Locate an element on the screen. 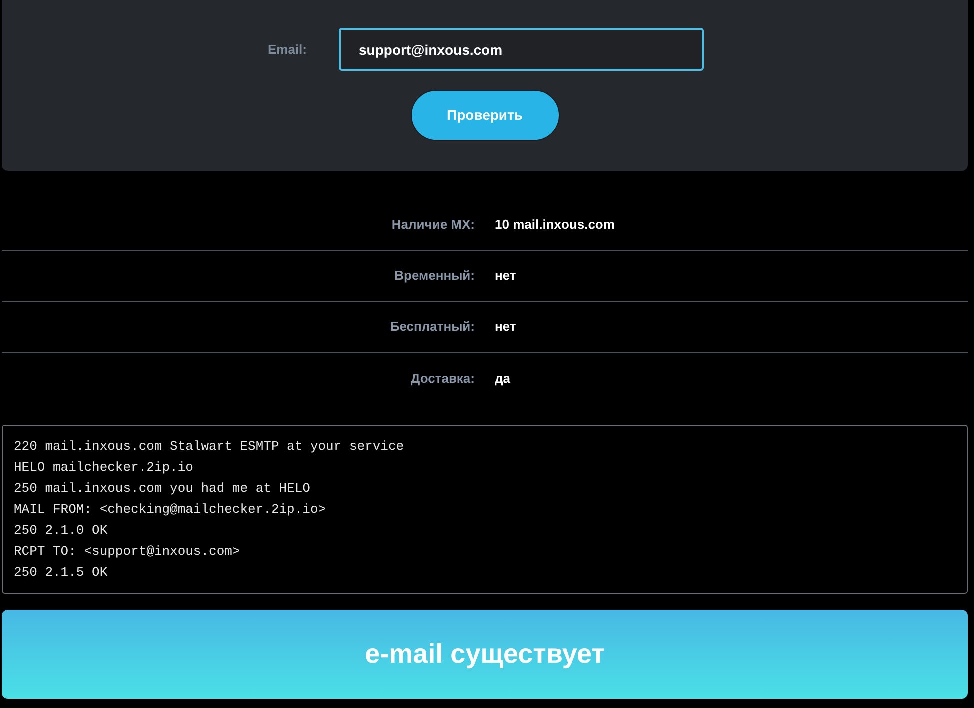 The height and width of the screenshot is (708, 974). result-value: 10 mail.inxous.com is located at coordinates (555, 225).